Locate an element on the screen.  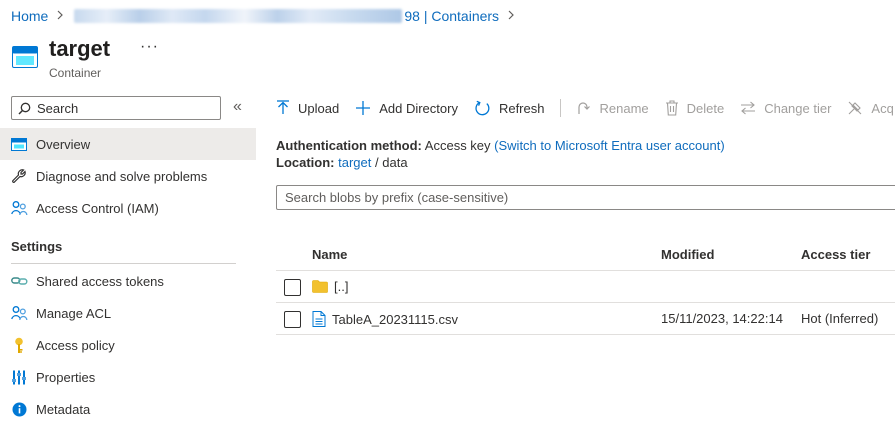
folder-icon is located at coordinates (320, 286).